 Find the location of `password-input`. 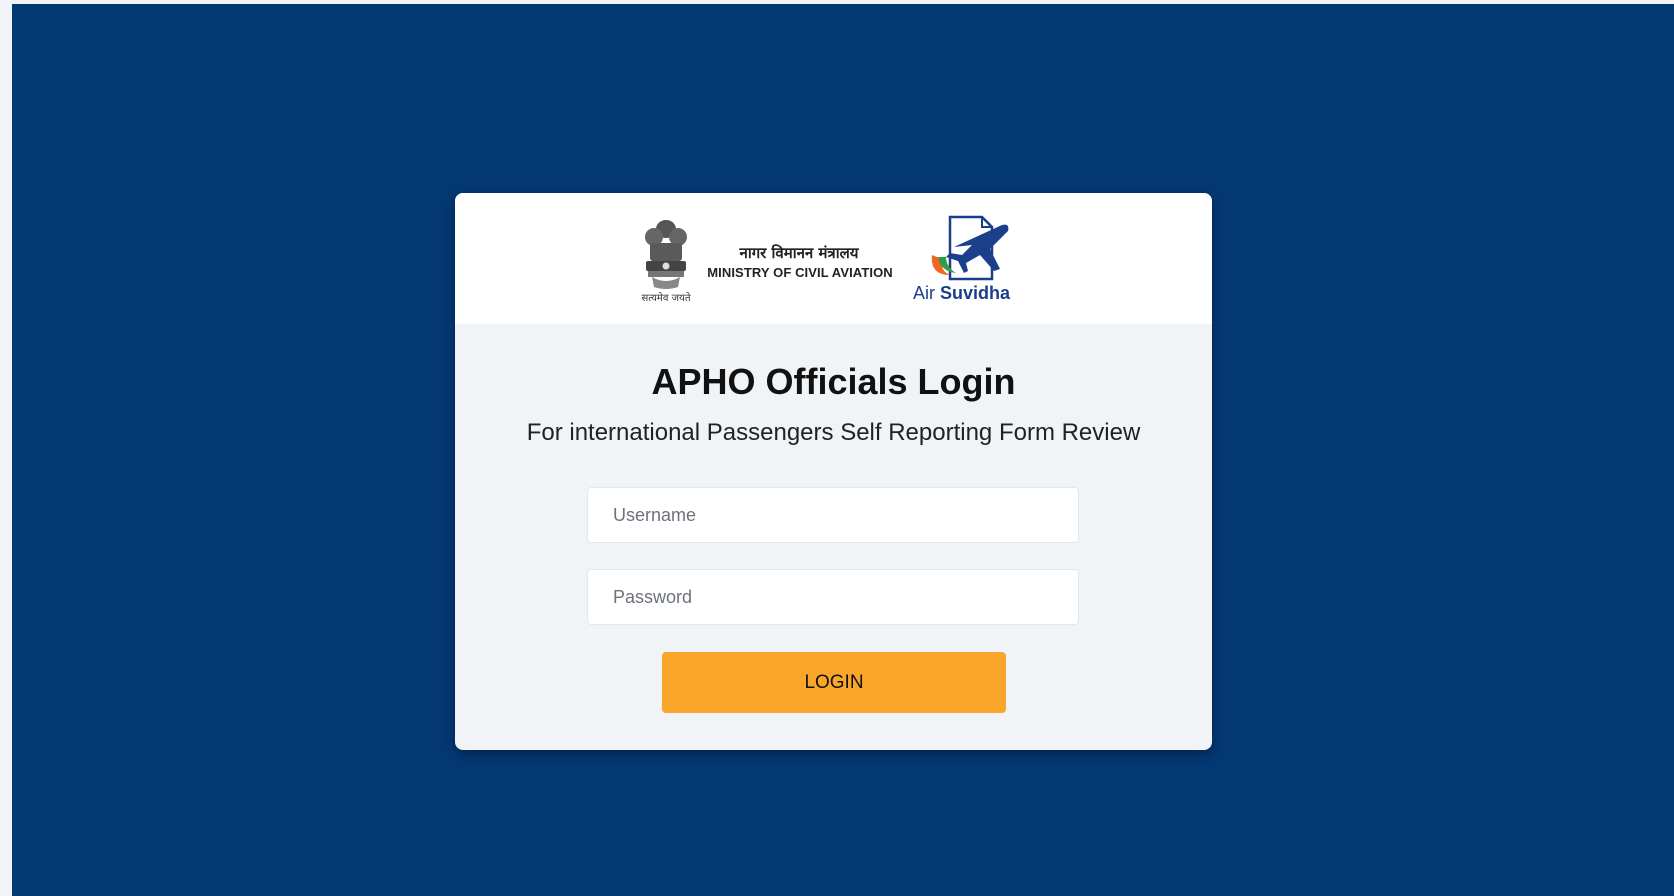

password-input is located at coordinates (833, 597).